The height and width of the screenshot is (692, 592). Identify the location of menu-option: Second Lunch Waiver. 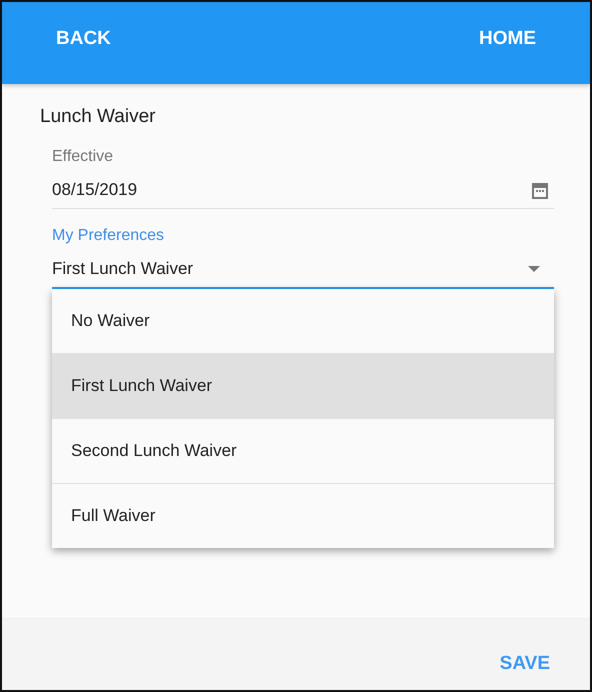
(303, 451).